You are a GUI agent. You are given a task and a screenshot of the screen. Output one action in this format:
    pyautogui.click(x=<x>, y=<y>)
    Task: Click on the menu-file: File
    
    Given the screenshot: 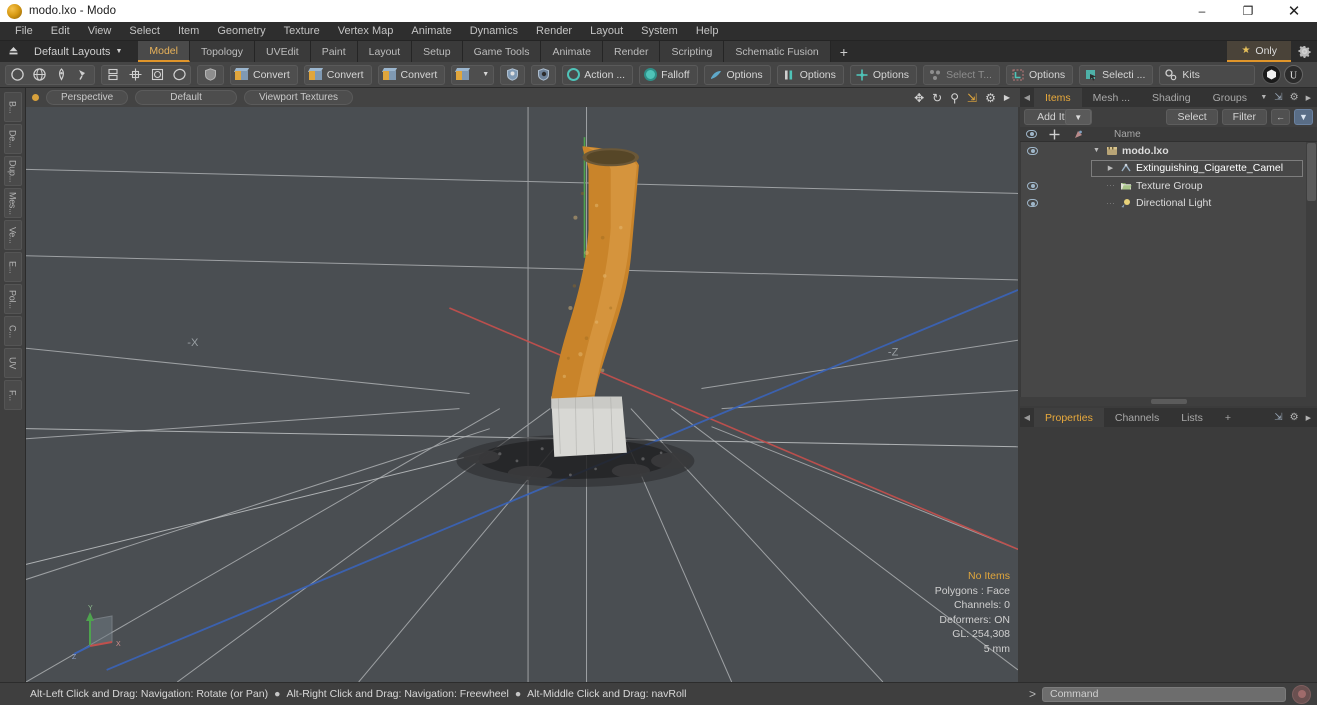 What is the action you would take?
    pyautogui.click(x=24, y=31)
    